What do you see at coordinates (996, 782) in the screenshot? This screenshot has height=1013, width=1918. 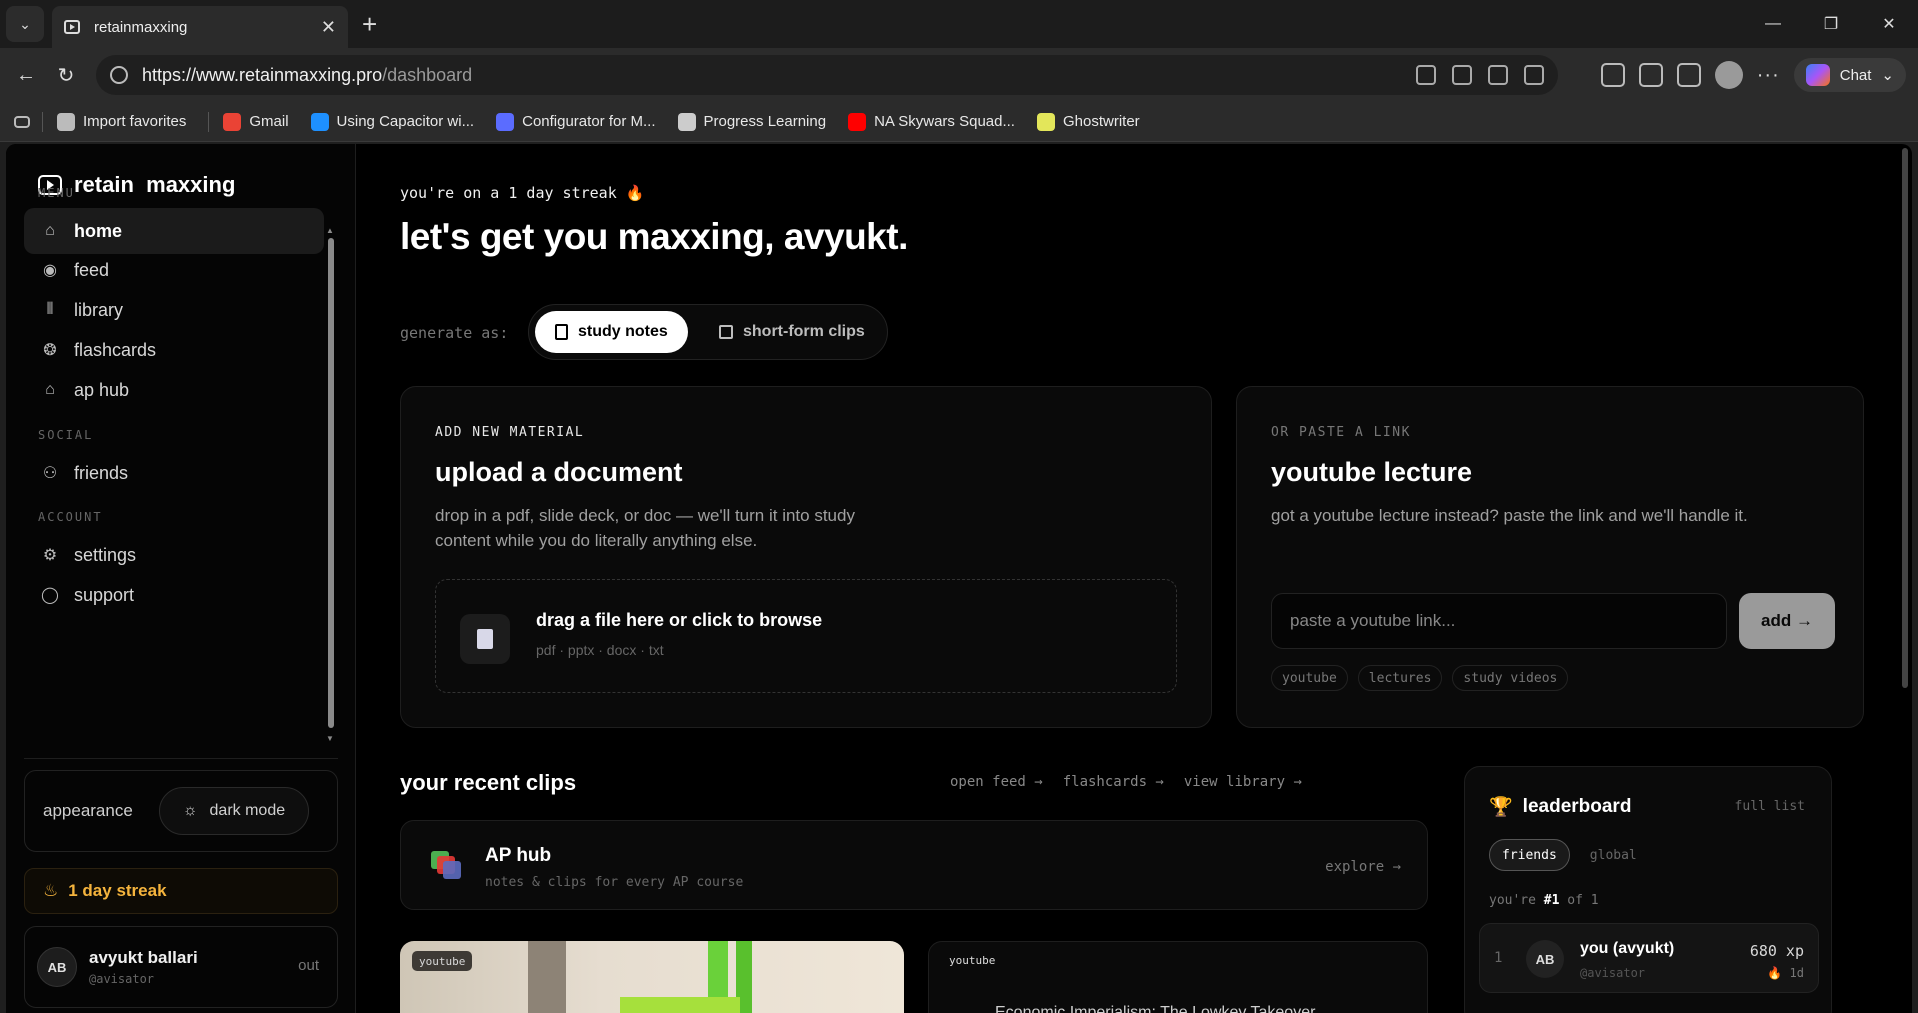 I see `open-feed-link: open feed →` at bounding box center [996, 782].